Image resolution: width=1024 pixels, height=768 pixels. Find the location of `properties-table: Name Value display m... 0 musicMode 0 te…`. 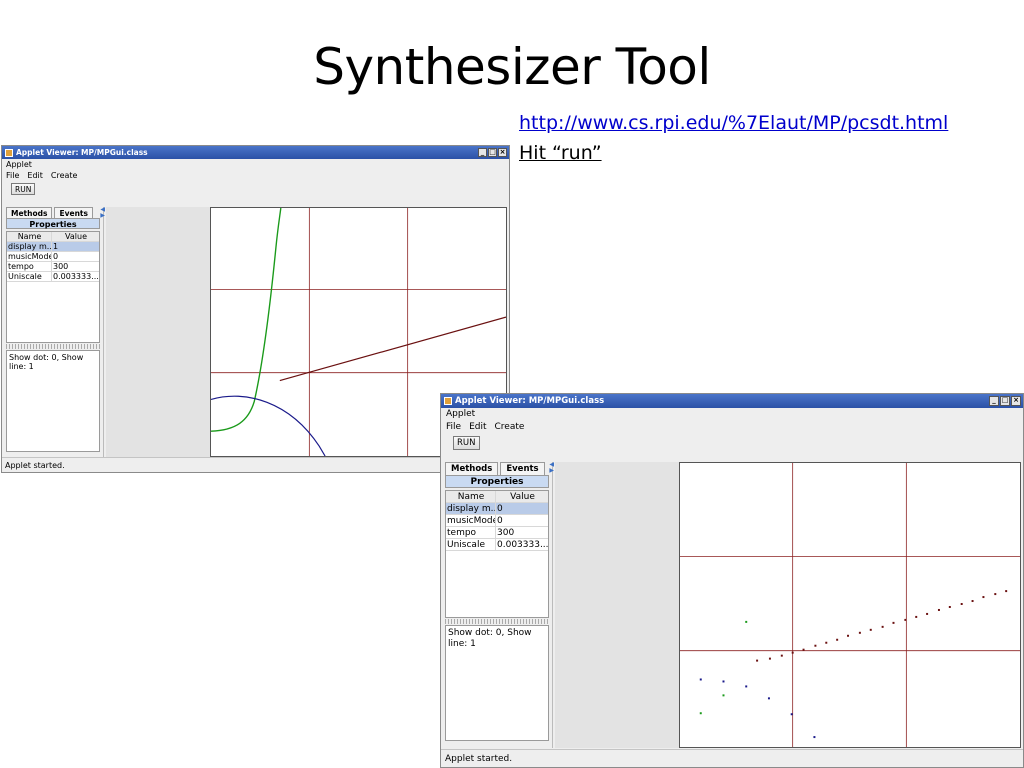

properties-table: Name Value display m... 0 musicMode 0 te… is located at coordinates (497, 554).